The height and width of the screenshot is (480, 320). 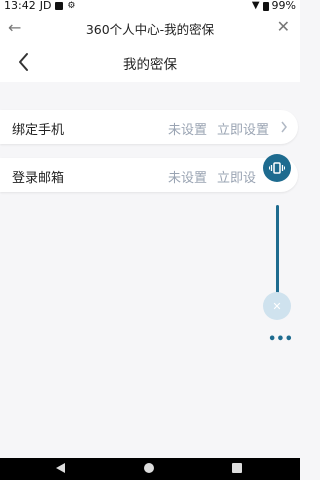 I want to click on row-label: 登录邮箱, so click(x=38, y=178).